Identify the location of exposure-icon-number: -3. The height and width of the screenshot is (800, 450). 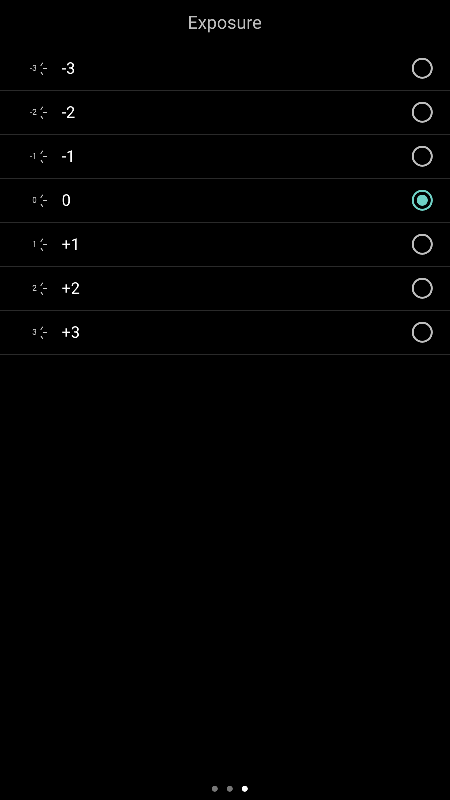
(33, 68).